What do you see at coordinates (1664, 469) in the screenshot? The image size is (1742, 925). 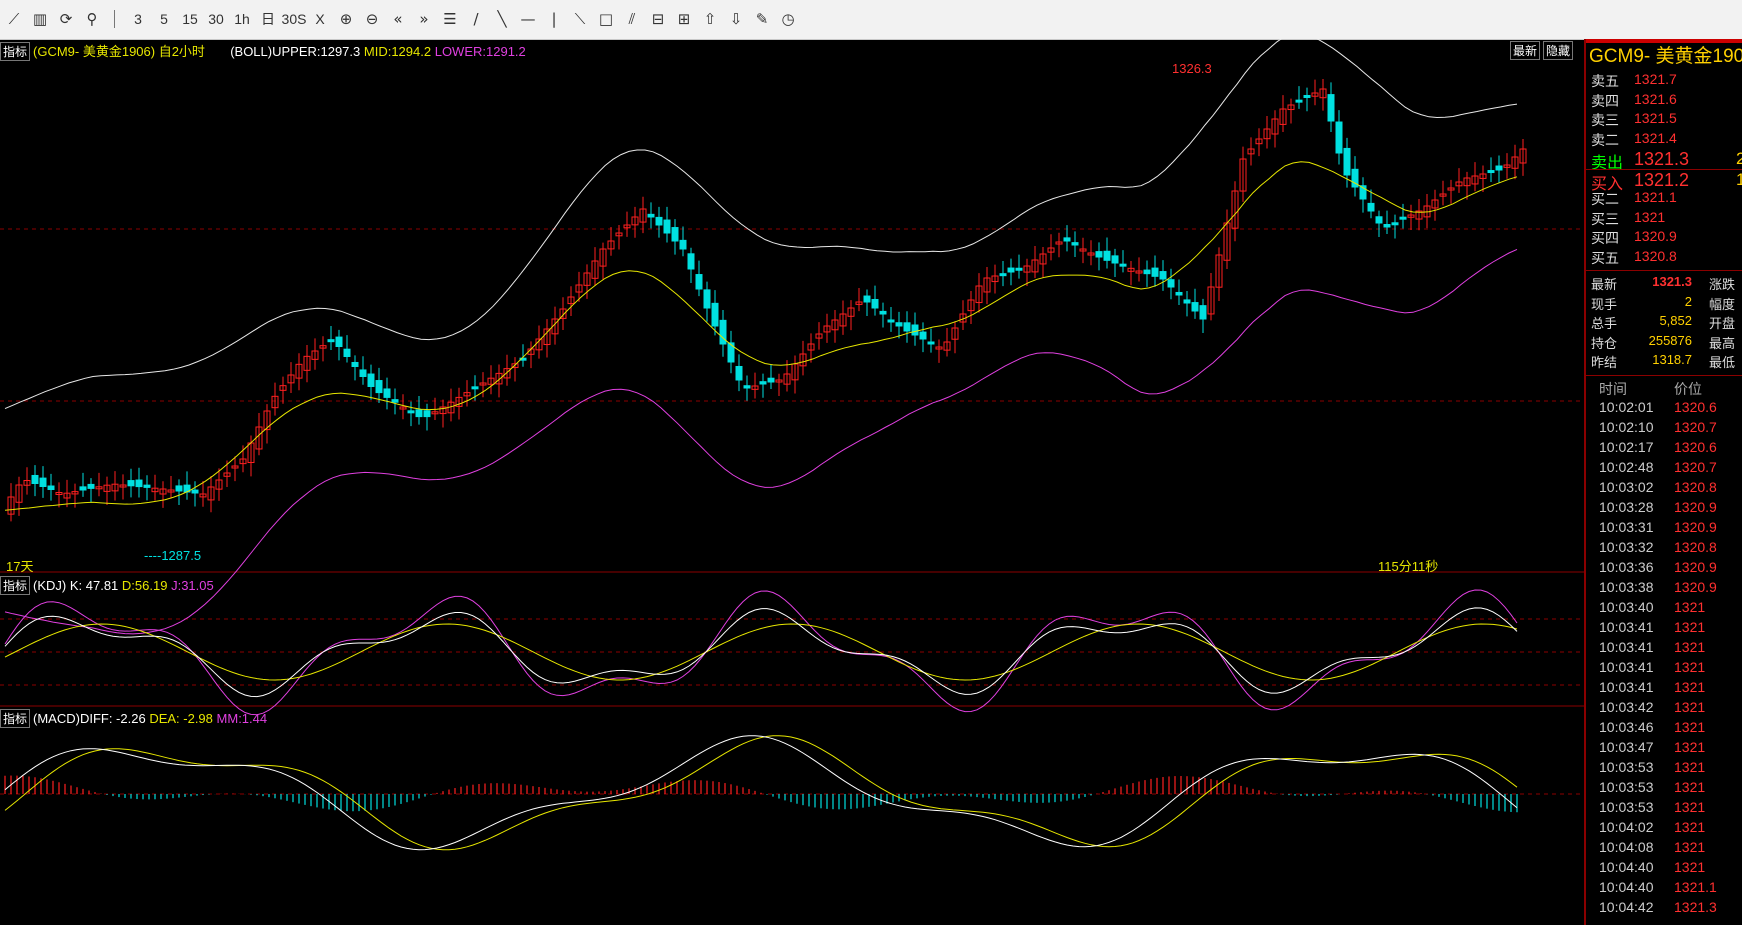 I see `tick-row: 10:02:48 1320.7` at bounding box center [1664, 469].